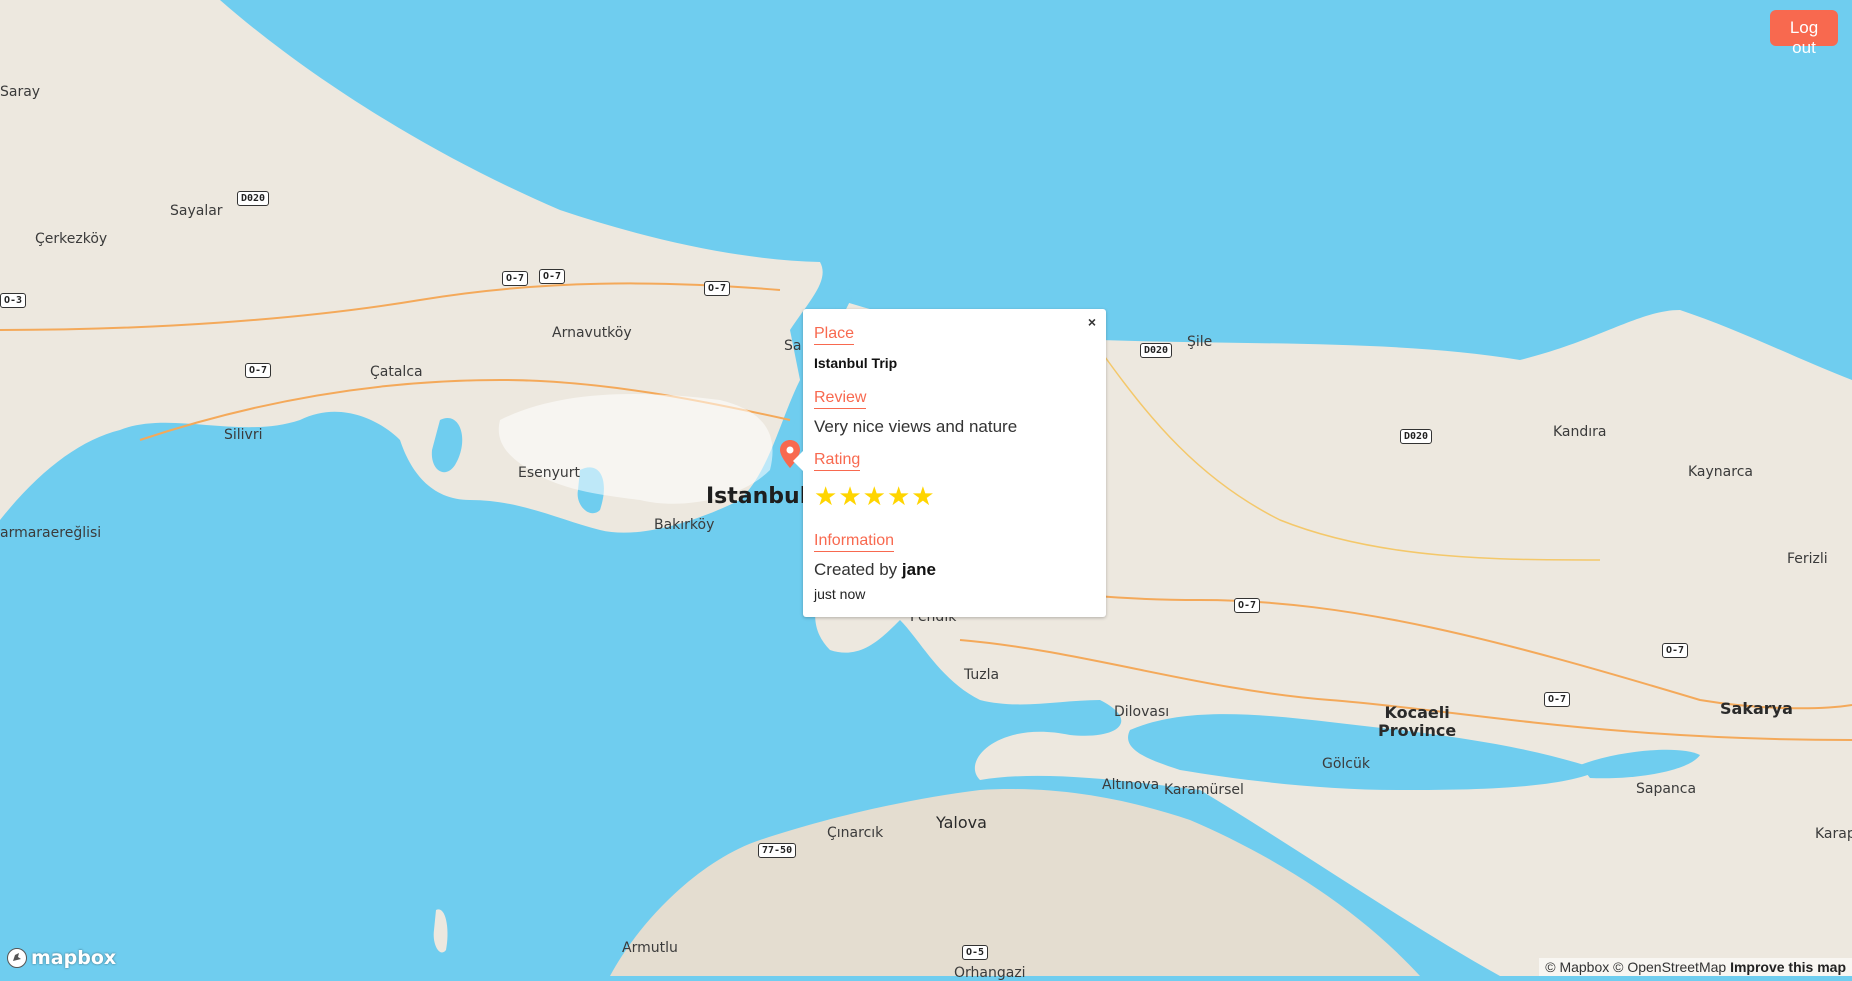 Image resolution: width=1852 pixels, height=981 pixels. Describe the element at coordinates (1131, 785) in the screenshot. I see `place-label-altinova: Altınova` at that location.